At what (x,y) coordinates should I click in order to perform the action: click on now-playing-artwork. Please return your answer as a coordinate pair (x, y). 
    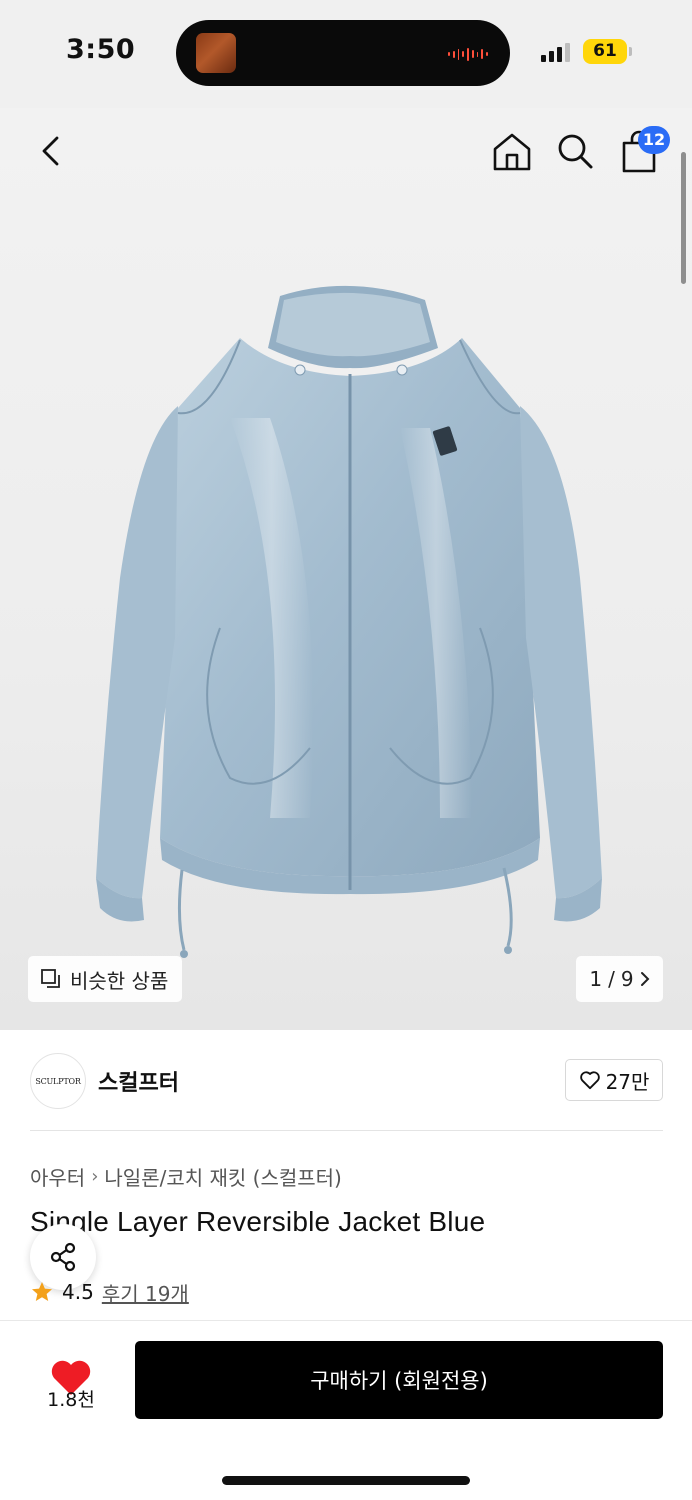
    Looking at the image, I should click on (216, 53).